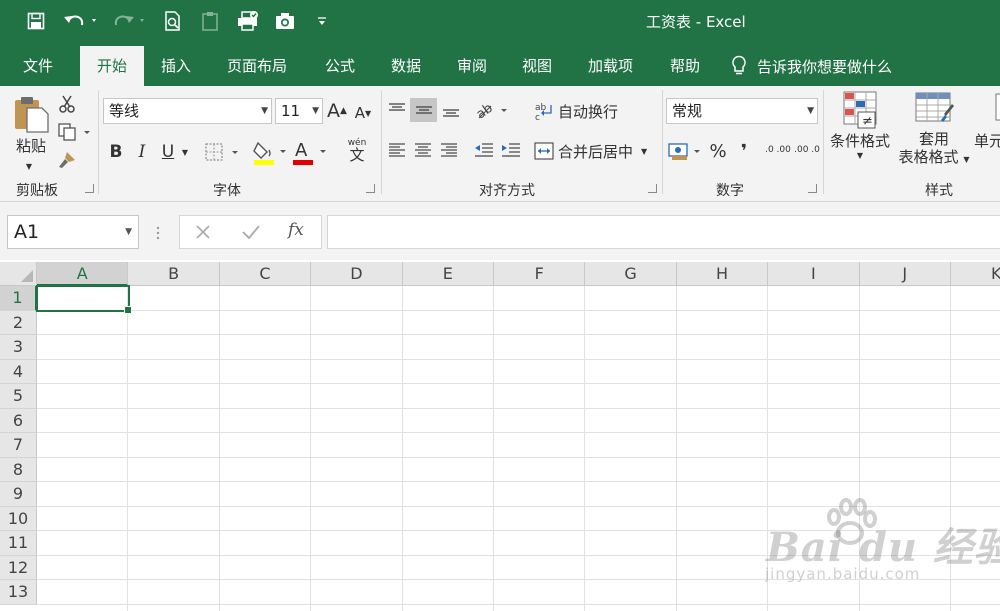  What do you see at coordinates (18, 567) in the screenshot?
I see `row-header-12: 12` at bounding box center [18, 567].